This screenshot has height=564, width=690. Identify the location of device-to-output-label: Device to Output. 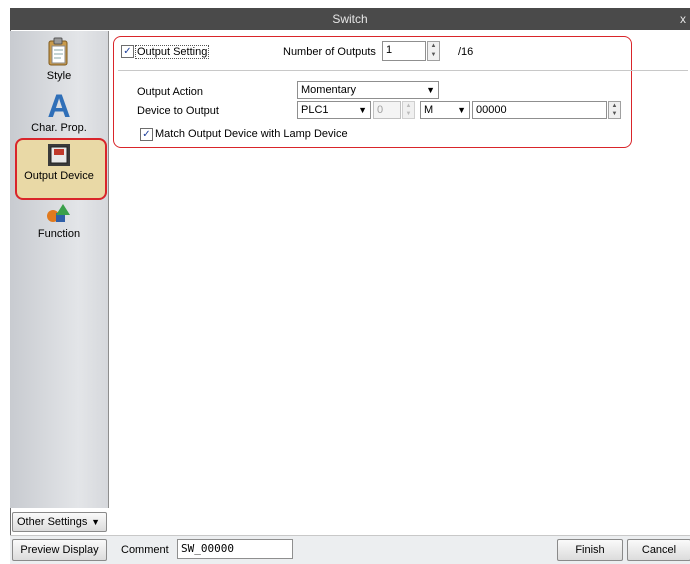
(178, 111).